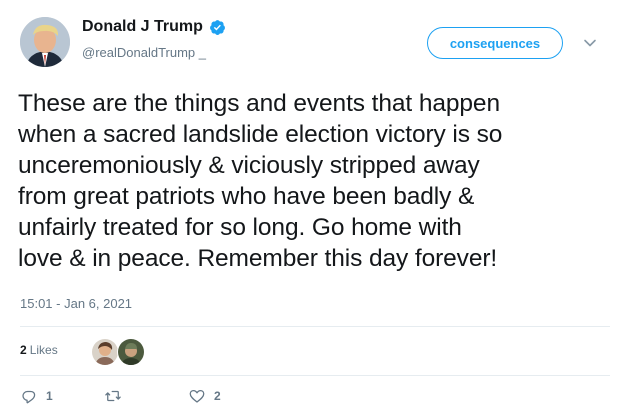 This screenshot has height=413, width=640. I want to click on reply-icon, so click(29, 397).